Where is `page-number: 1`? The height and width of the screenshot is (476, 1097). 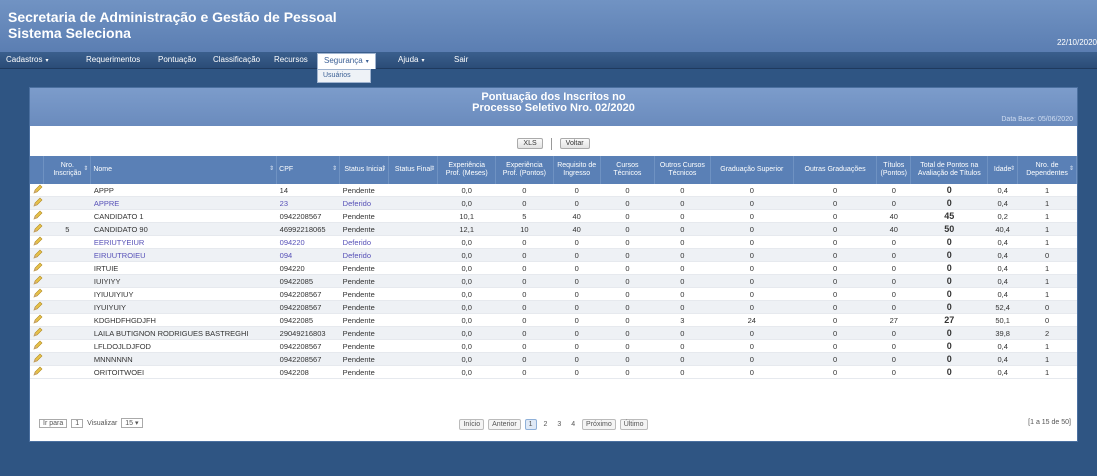
page-number: 1 is located at coordinates (530, 424).